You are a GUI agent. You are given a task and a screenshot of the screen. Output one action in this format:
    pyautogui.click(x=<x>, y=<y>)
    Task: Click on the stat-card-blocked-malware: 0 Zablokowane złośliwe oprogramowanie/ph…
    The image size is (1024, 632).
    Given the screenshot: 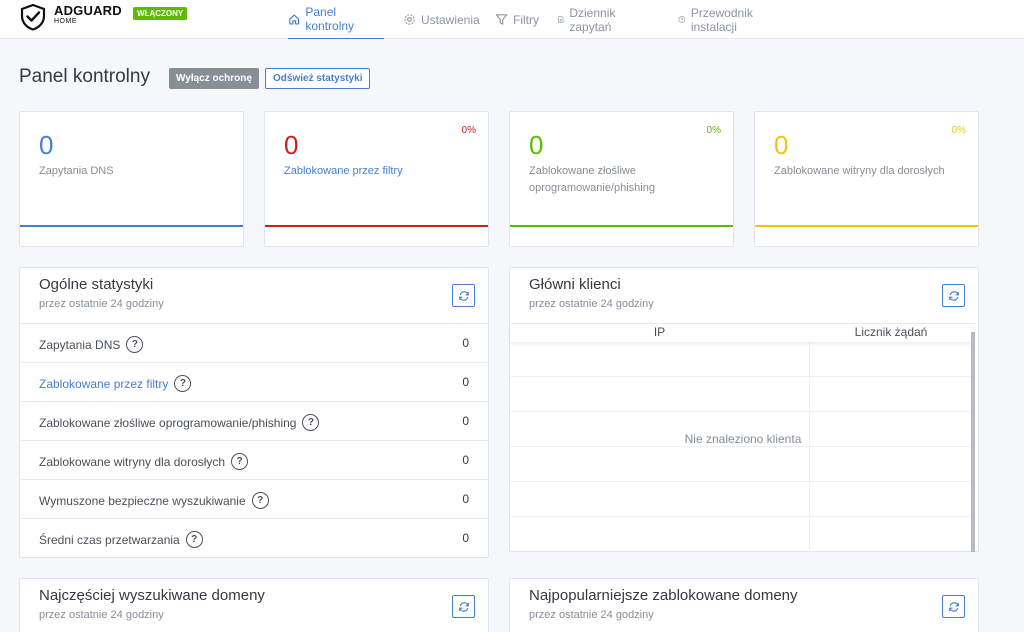 What is the action you would take?
    pyautogui.click(x=621, y=179)
    